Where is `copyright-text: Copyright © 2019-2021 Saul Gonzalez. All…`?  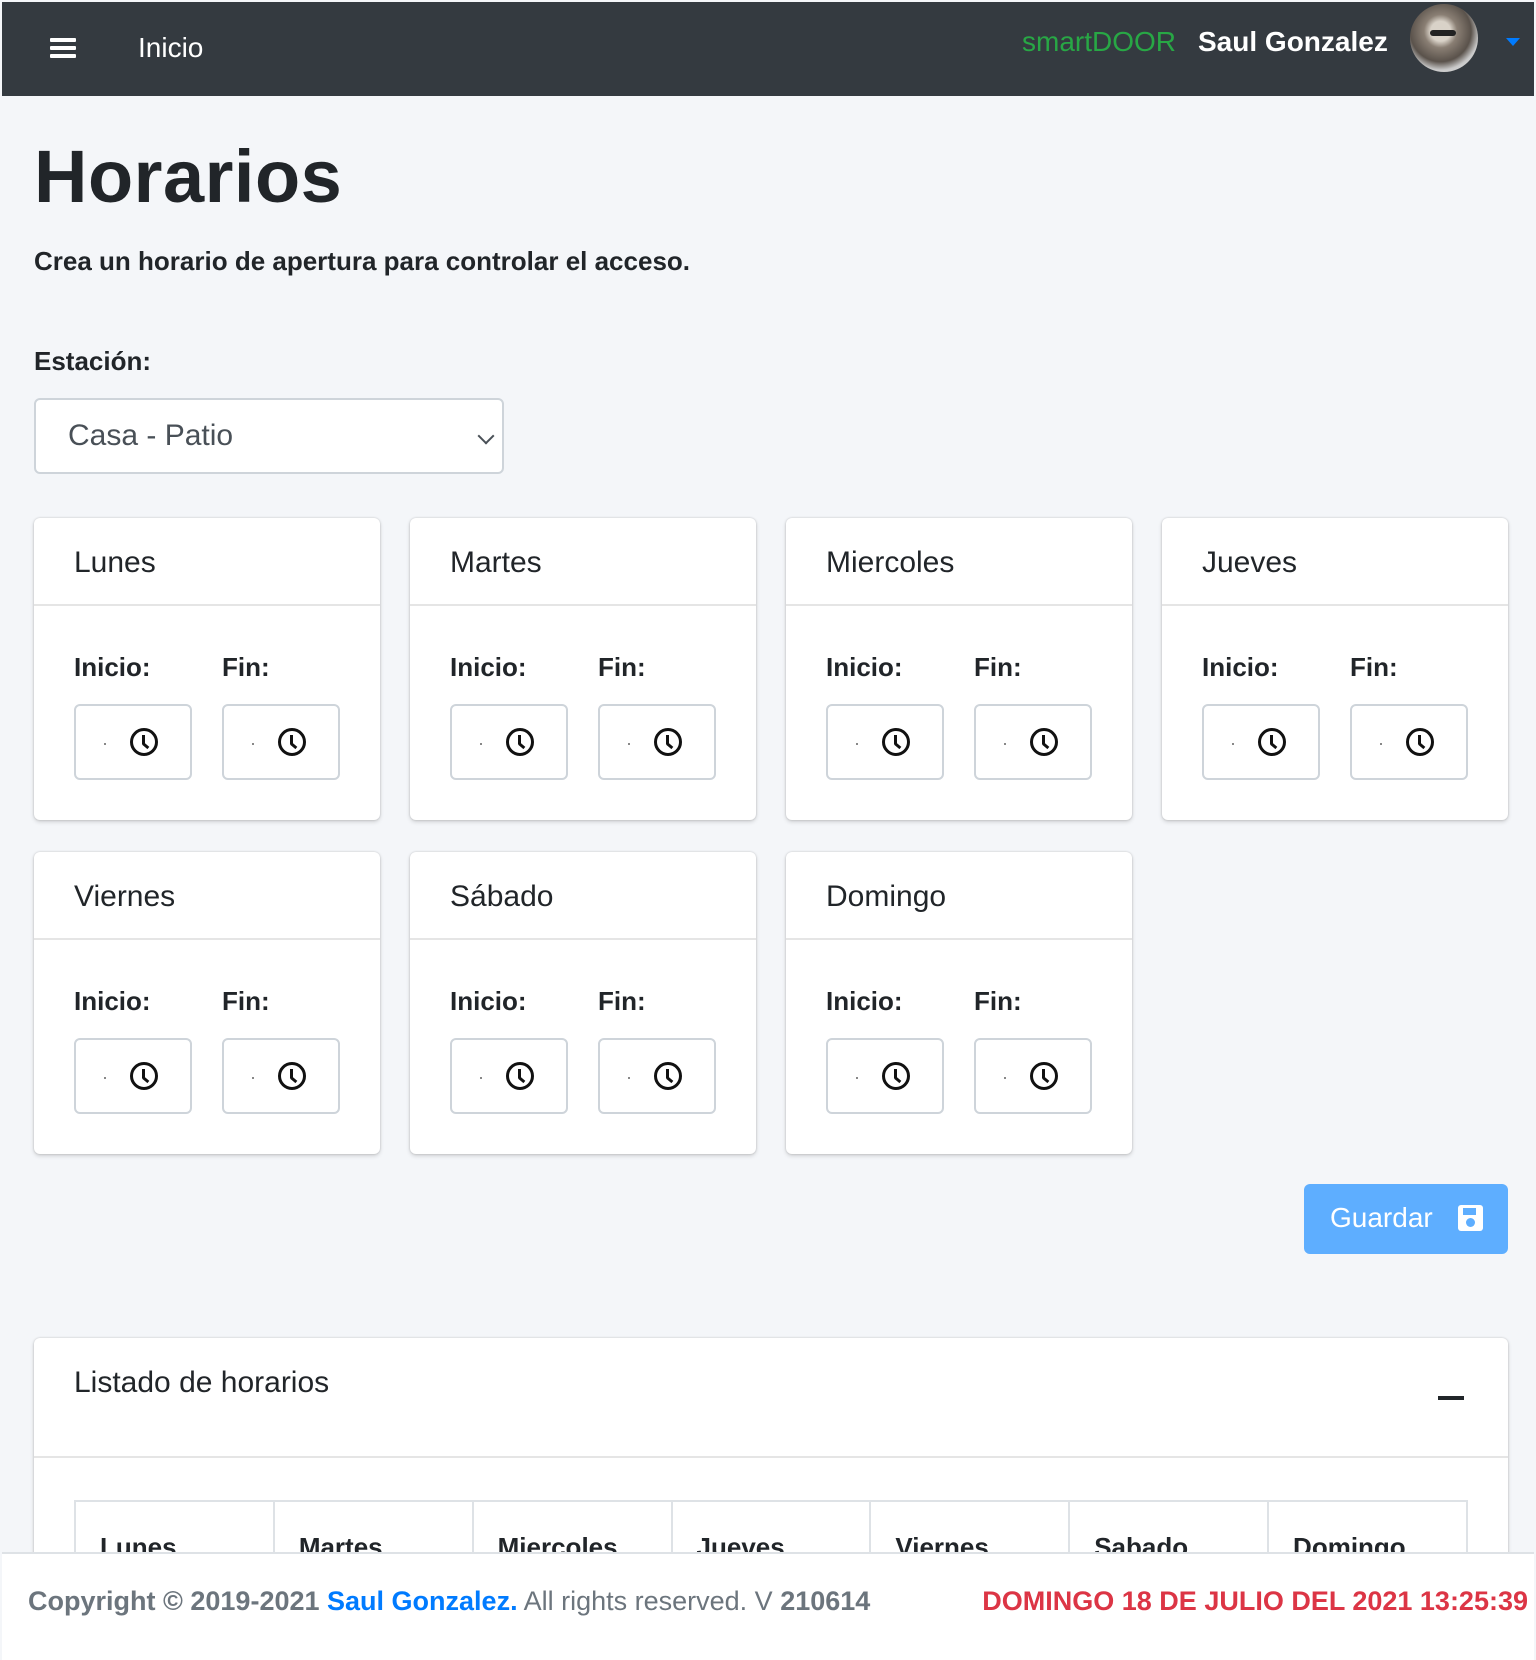
copyright-text: Copyright © 2019-2021 Saul Gonzalez. All… is located at coordinates (449, 1601).